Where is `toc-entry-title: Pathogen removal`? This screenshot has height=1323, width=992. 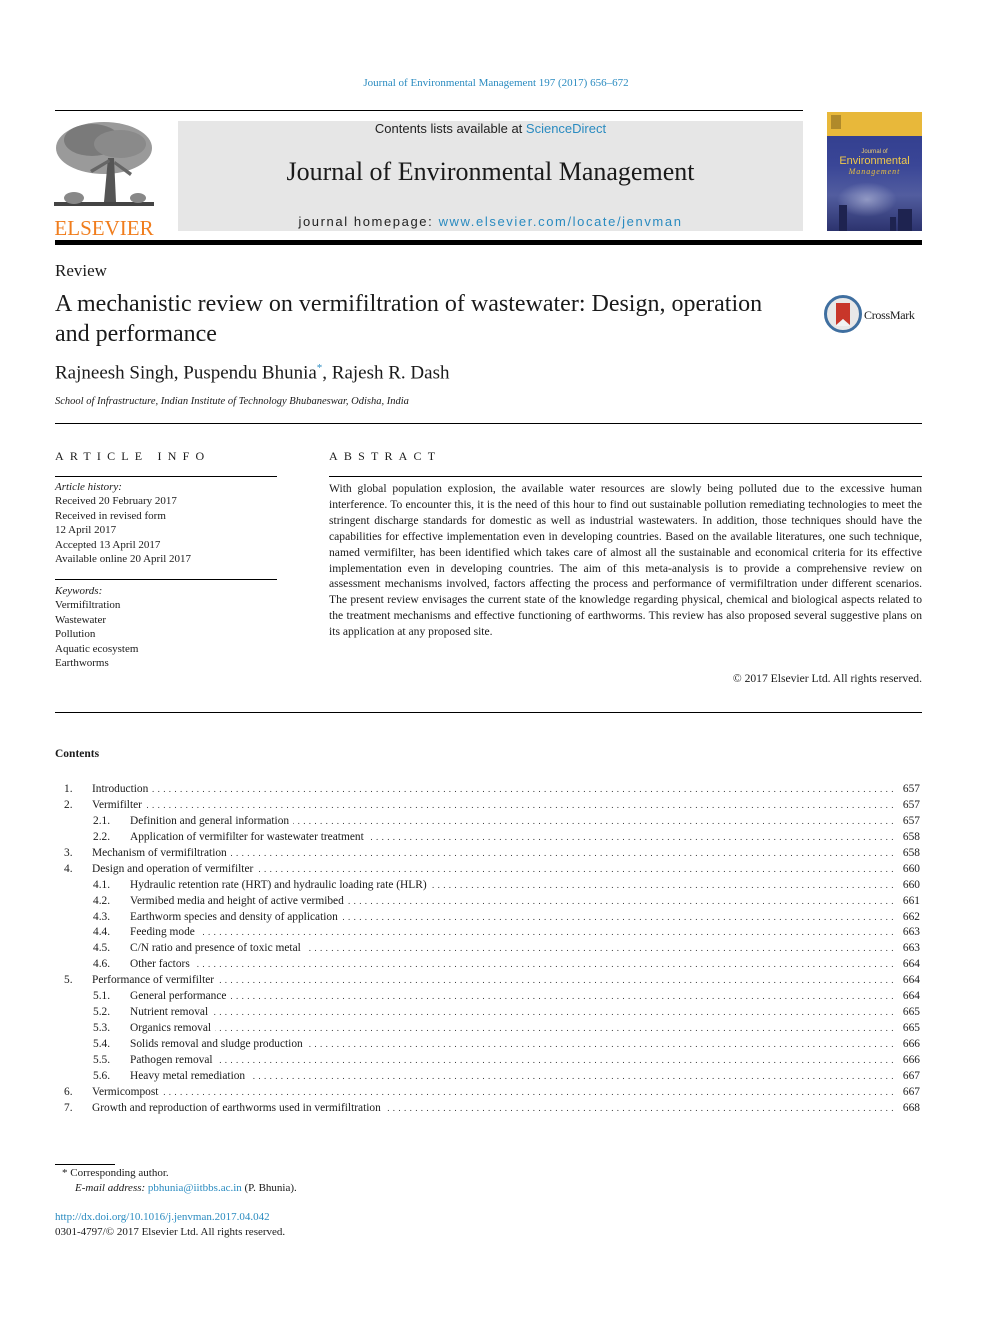 toc-entry-title: Pathogen removal is located at coordinates (173, 1059).